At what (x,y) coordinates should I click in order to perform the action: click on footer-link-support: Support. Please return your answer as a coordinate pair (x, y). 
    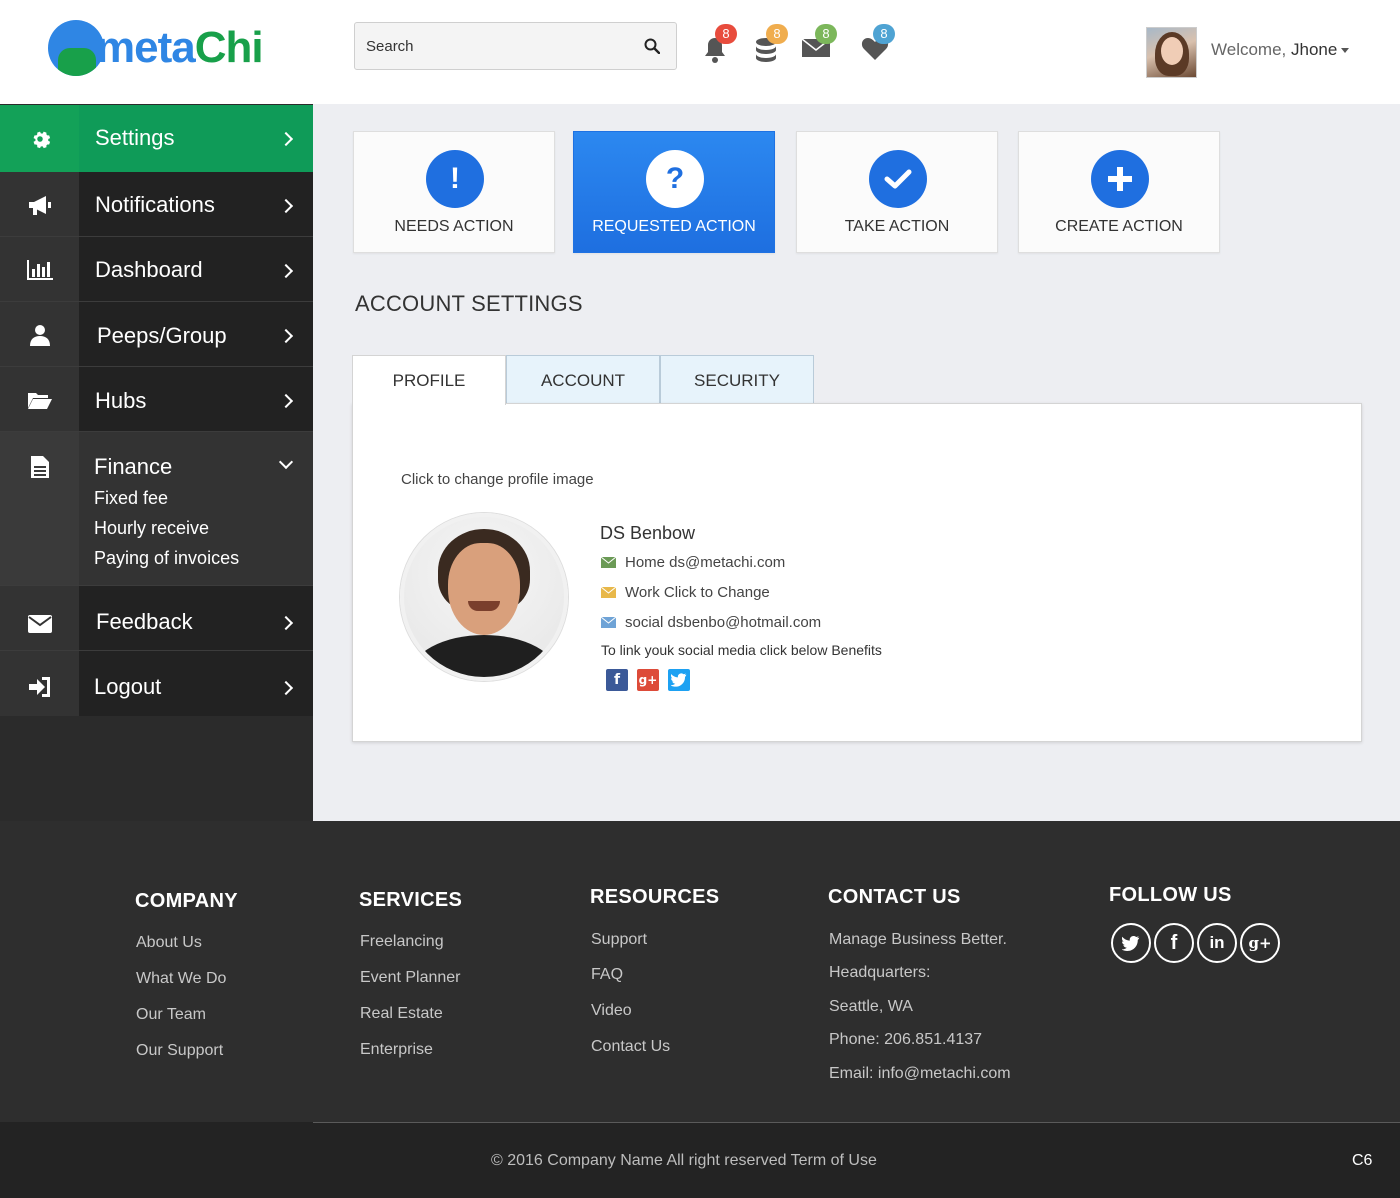
    Looking at the image, I should click on (619, 940).